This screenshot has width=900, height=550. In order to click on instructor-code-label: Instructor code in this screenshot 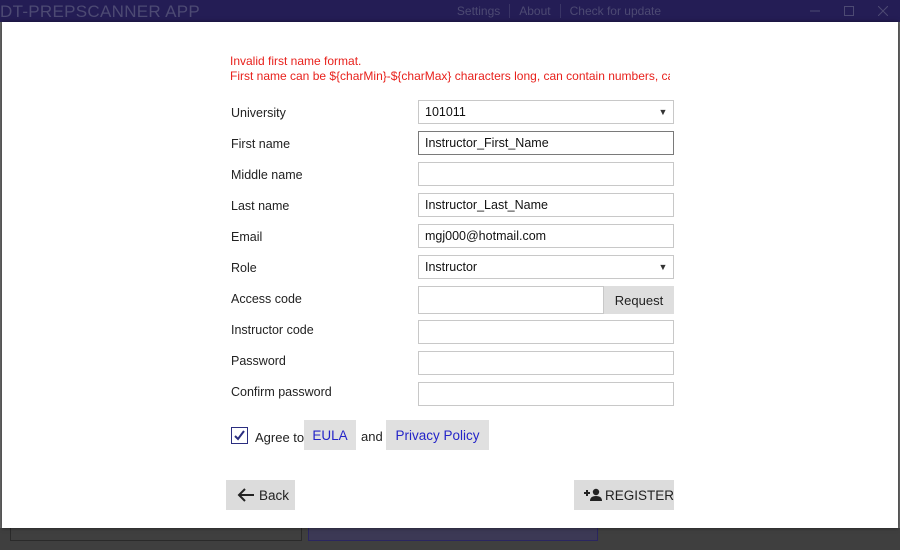, I will do `click(272, 330)`.